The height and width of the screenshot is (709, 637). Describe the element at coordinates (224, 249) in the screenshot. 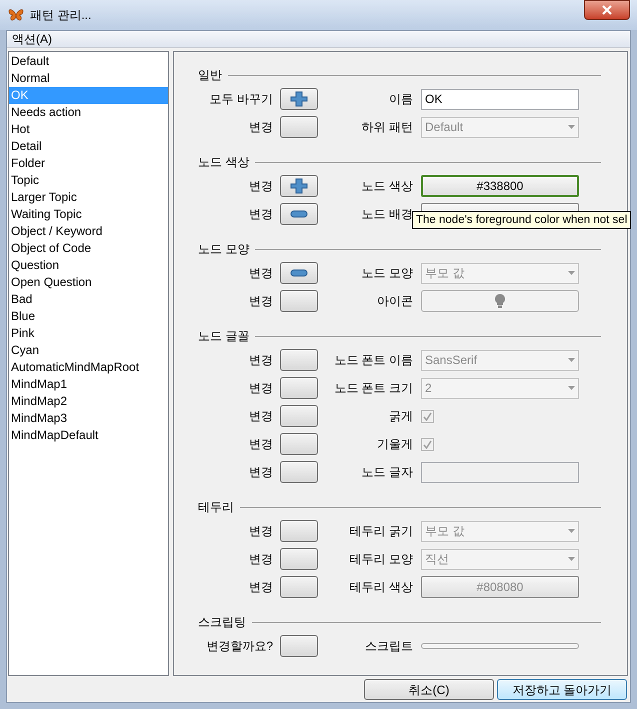

I see `section-title: 노드 모양` at that location.